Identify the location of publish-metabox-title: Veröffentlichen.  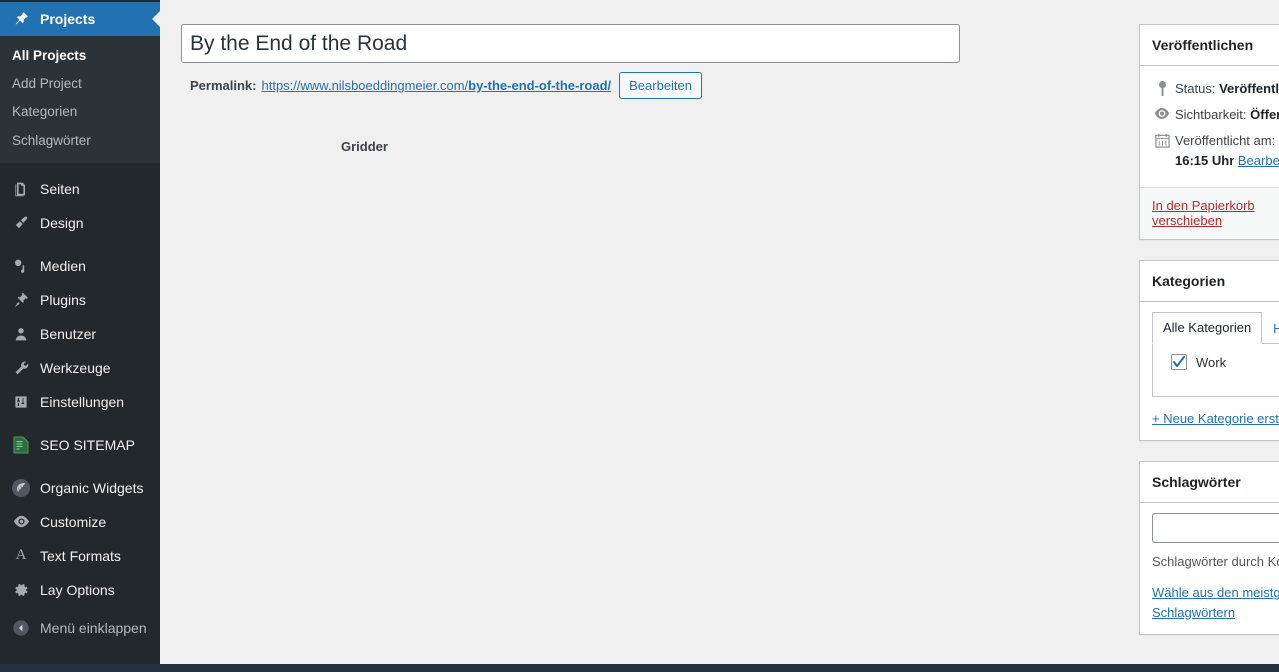
(1203, 45).